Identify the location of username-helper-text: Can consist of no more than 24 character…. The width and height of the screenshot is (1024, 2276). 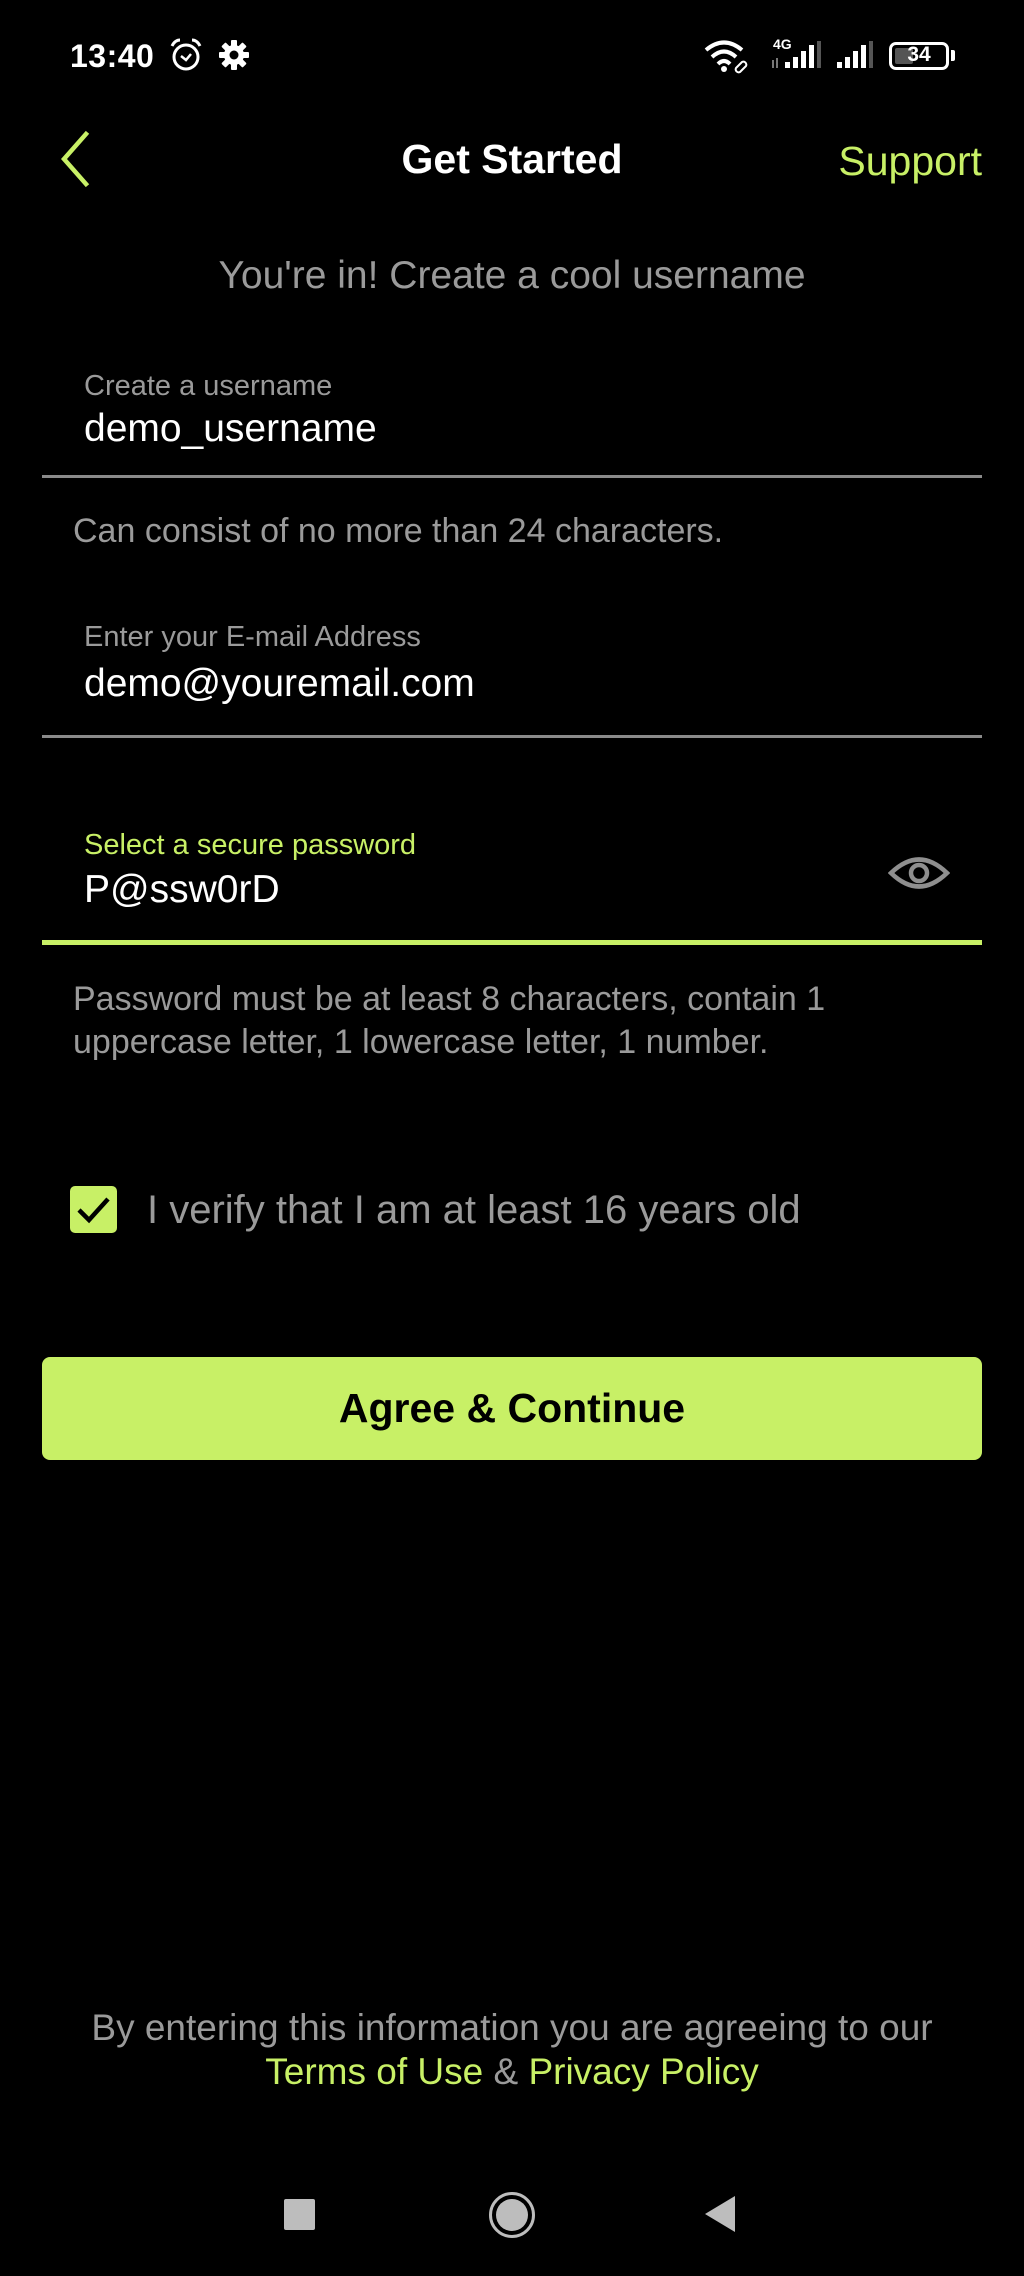
(398, 531).